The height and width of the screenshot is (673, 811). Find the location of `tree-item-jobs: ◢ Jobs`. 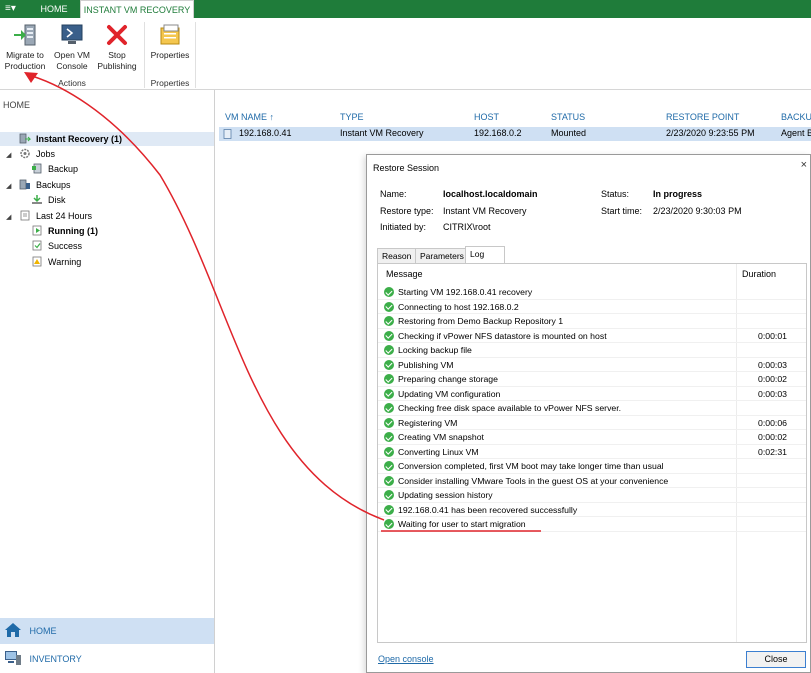

tree-item-jobs: ◢ Jobs is located at coordinates (30, 154).